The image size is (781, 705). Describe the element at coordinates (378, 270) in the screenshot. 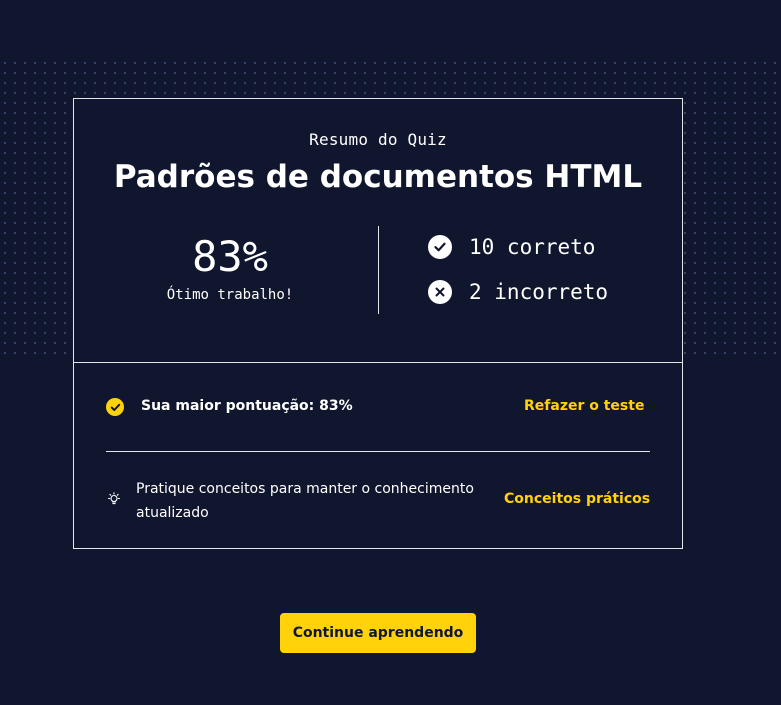

I see `vertical-divider` at that location.